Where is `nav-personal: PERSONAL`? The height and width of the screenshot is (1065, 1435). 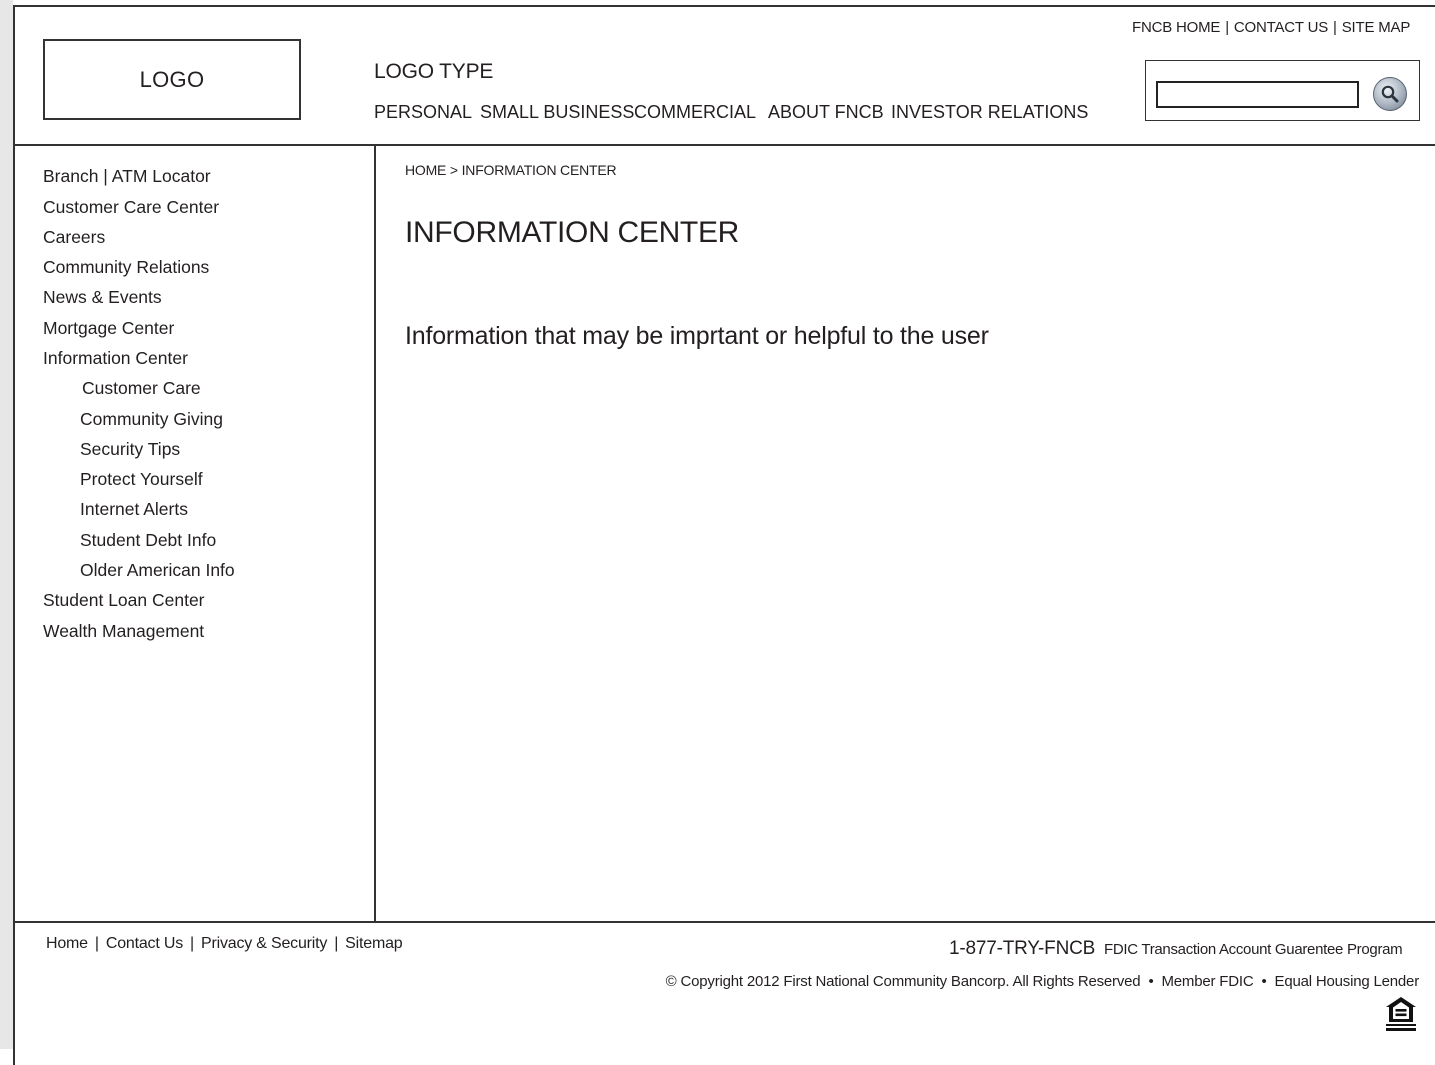 nav-personal: PERSONAL is located at coordinates (423, 112).